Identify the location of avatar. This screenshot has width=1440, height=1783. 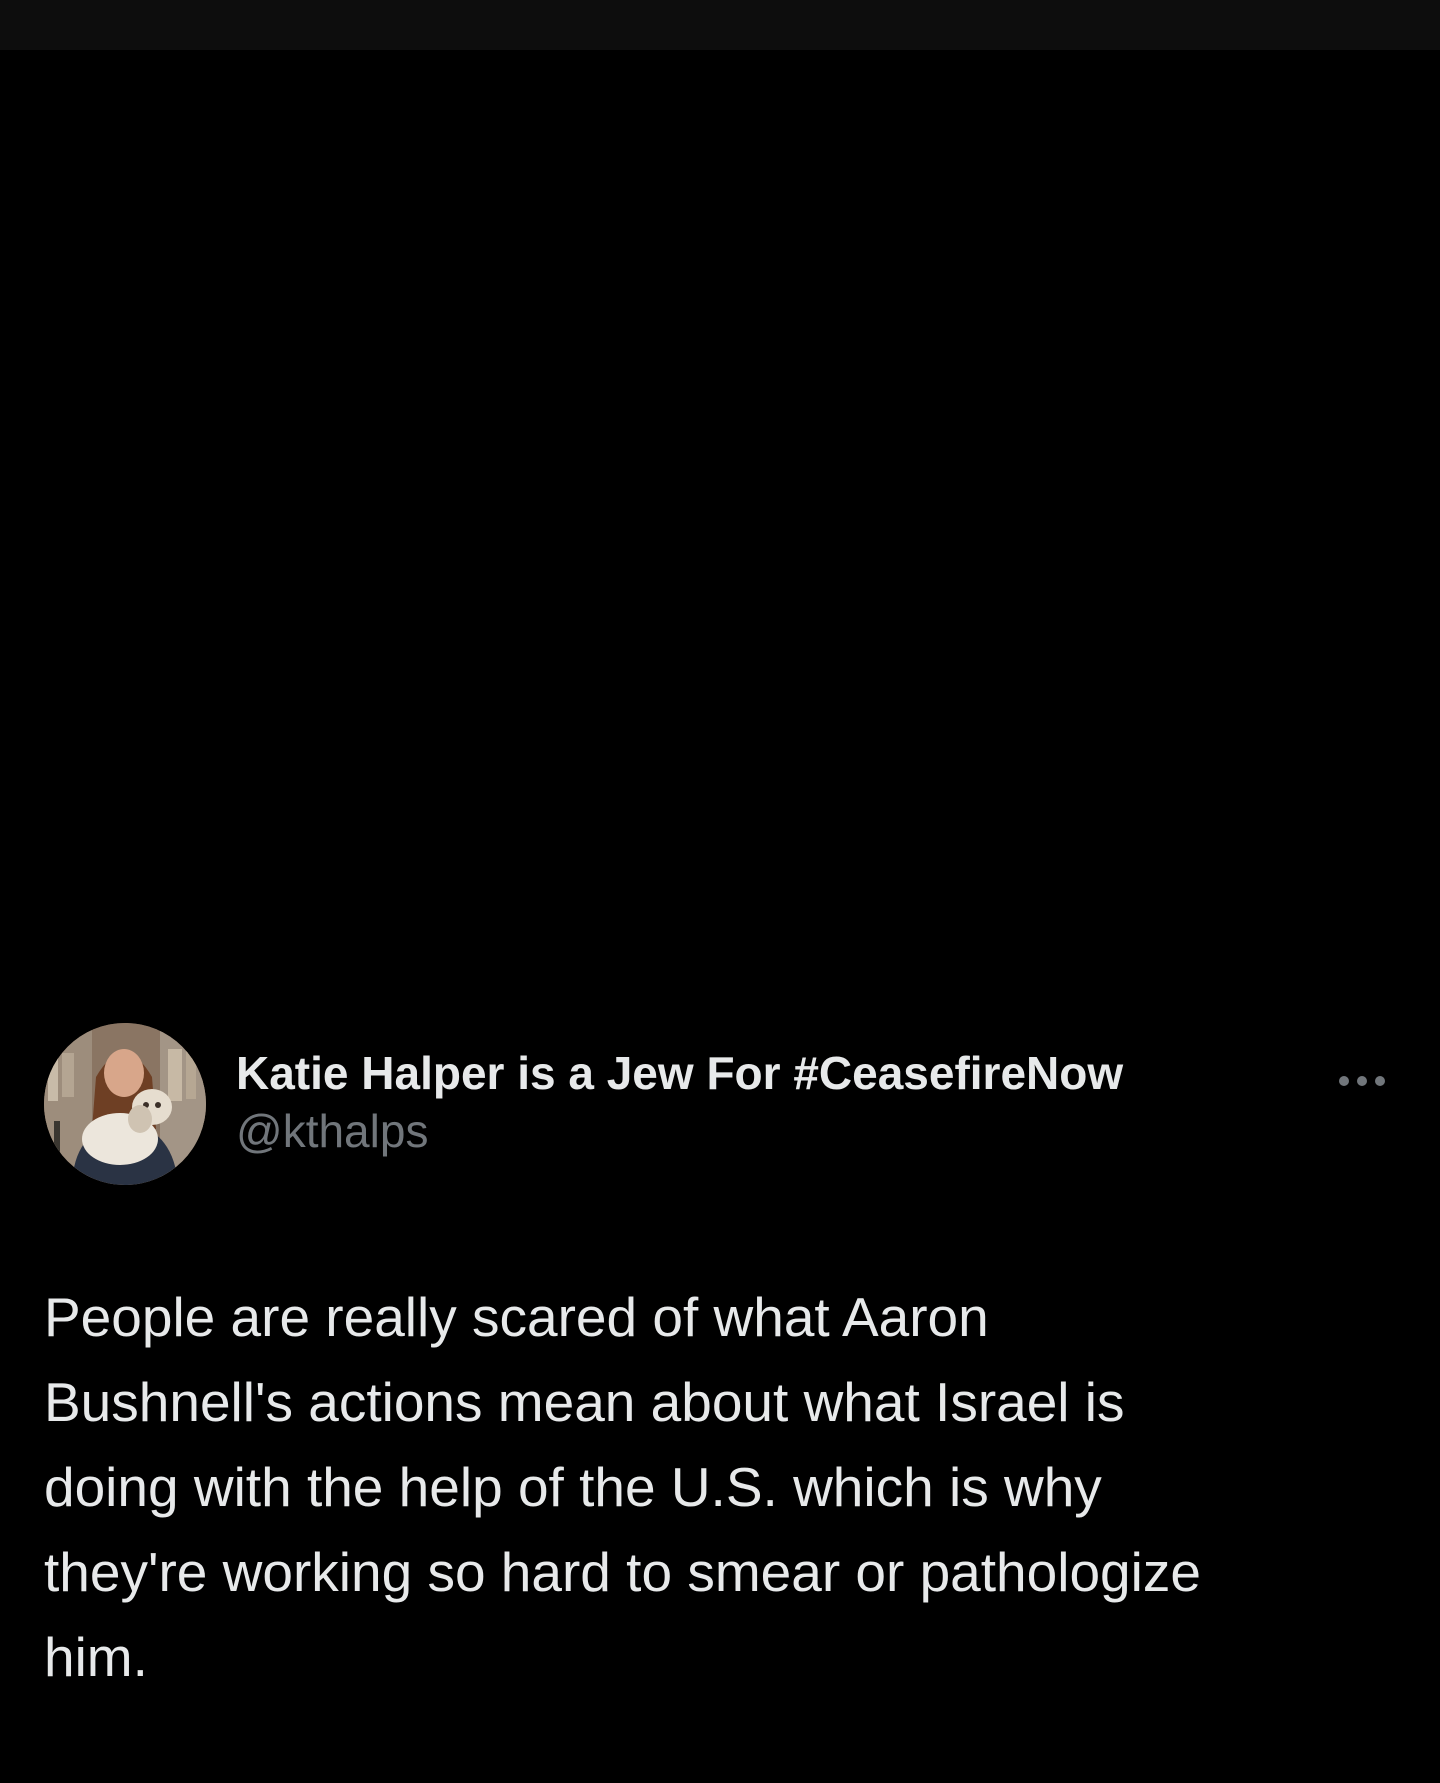
(125, 1104).